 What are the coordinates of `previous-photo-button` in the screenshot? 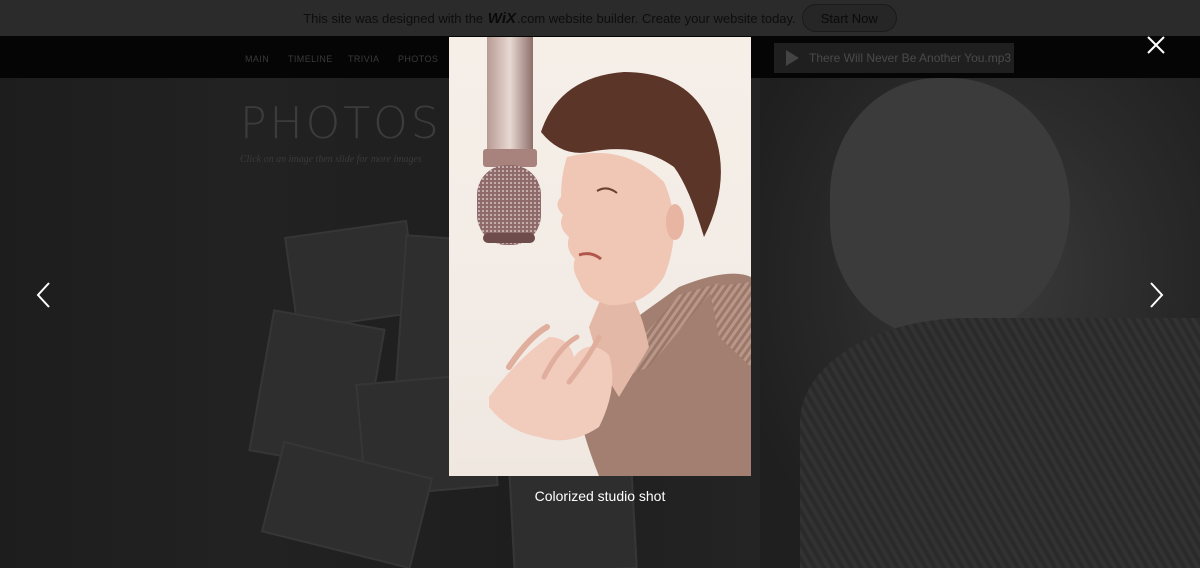 It's located at (44, 295).